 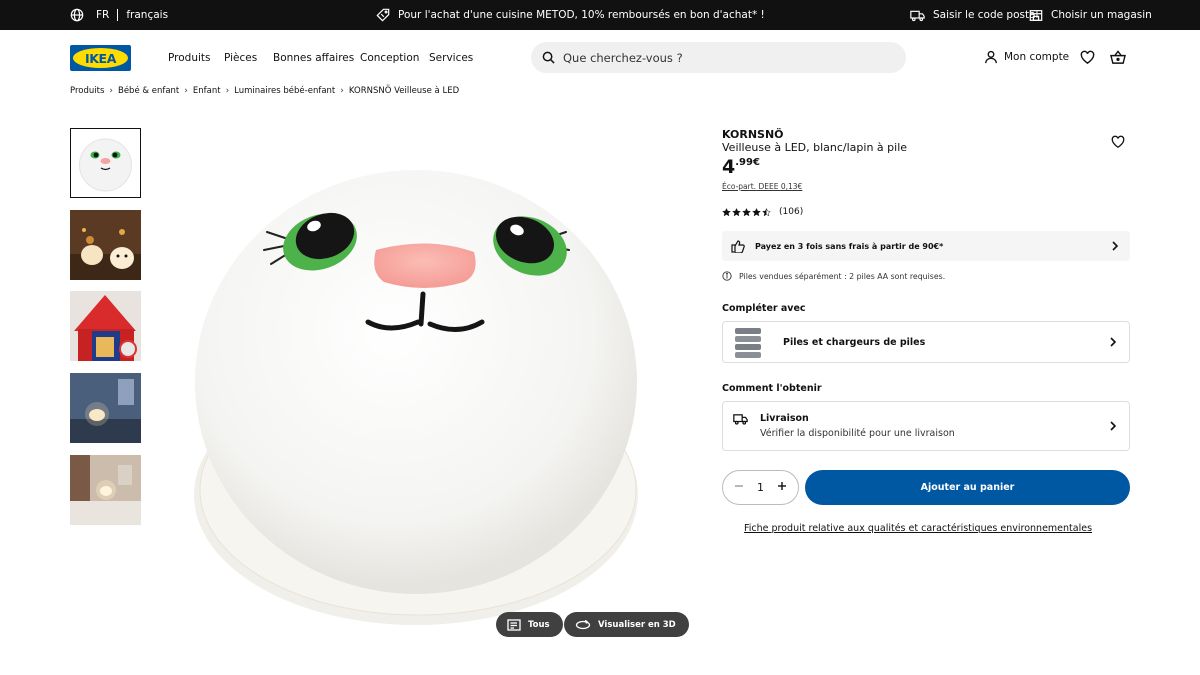 I want to click on product-name: KORNSNÖ, so click(x=753, y=134).